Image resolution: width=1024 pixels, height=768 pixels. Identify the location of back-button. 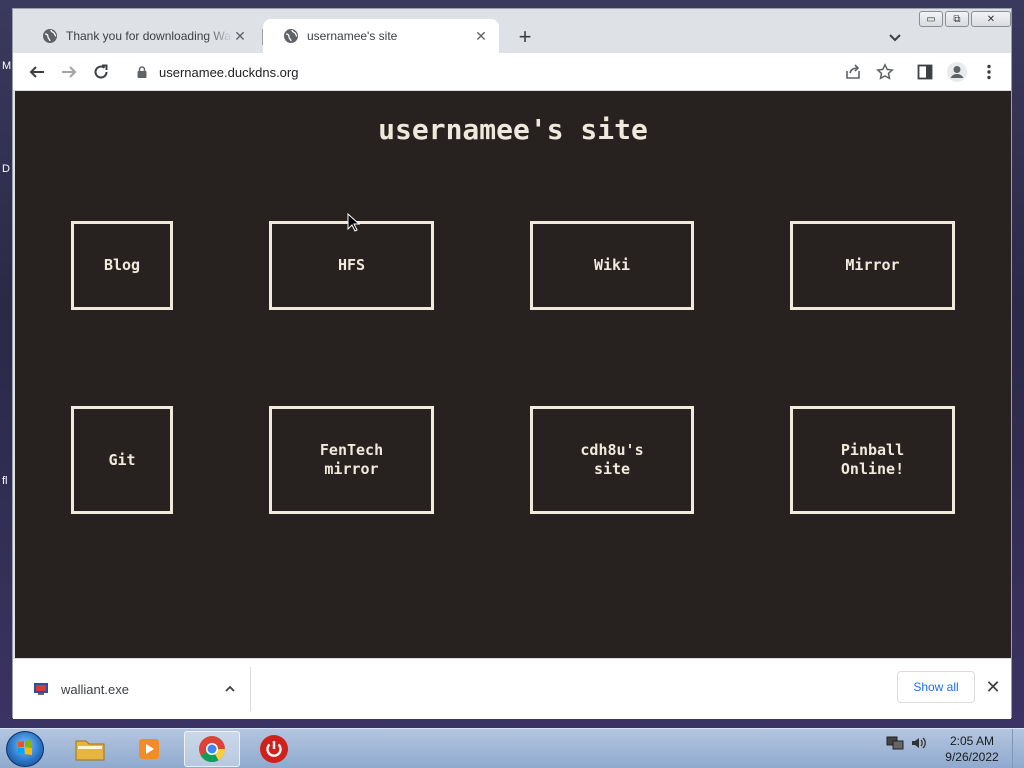
(37, 72).